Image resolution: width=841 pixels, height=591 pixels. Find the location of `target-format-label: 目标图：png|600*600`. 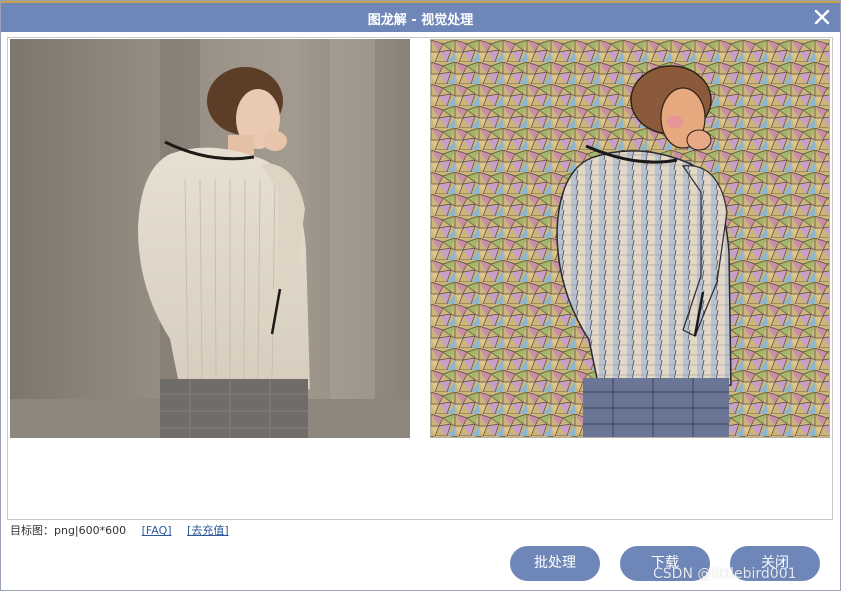

target-format-label: 目标图：png|600*600 is located at coordinates (68, 530).